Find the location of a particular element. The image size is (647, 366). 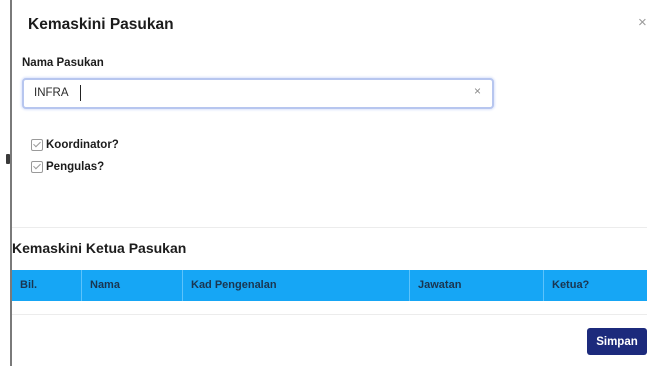

leaders-section-title: Kemaskini Ketua Pasukan is located at coordinates (99, 248).